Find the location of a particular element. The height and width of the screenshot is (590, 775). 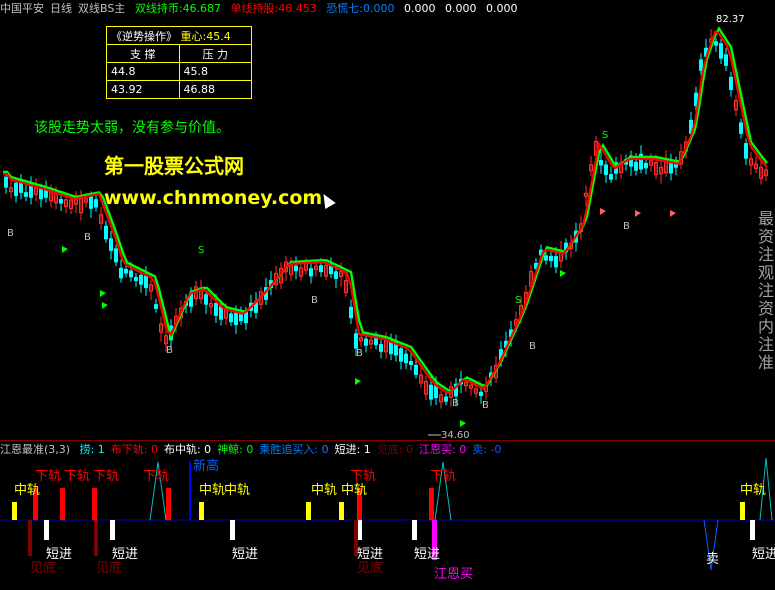

subchart-item-8: 卖: -0 is located at coordinates (487, 449).